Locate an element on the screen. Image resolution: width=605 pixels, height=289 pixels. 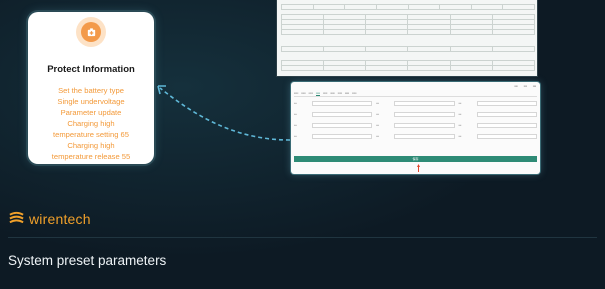
save-button: 保存 is located at coordinates (415, 159).